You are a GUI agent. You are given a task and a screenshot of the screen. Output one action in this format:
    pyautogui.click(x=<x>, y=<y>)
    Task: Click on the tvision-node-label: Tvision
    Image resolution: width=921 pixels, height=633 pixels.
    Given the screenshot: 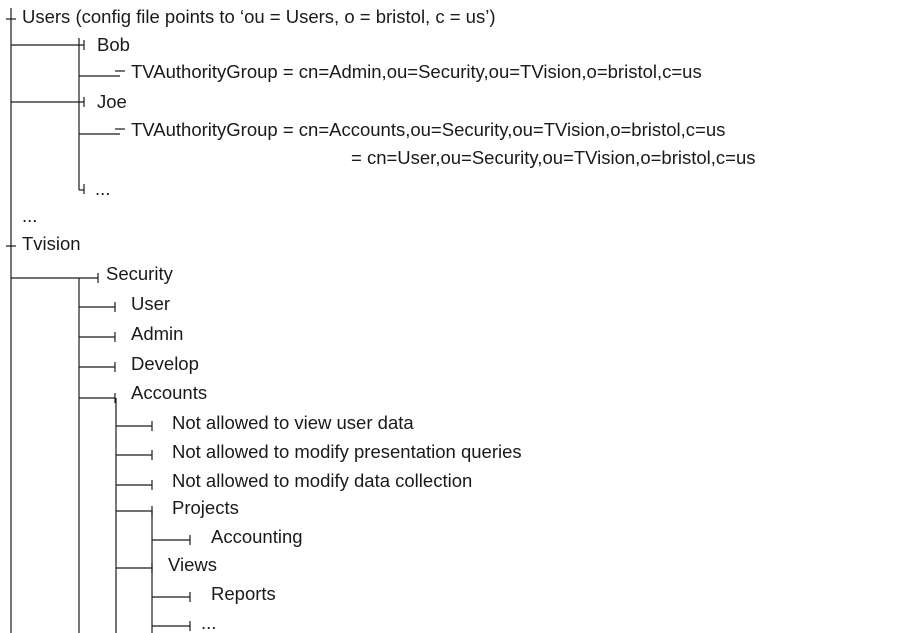 What is the action you would take?
    pyautogui.click(x=51, y=243)
    